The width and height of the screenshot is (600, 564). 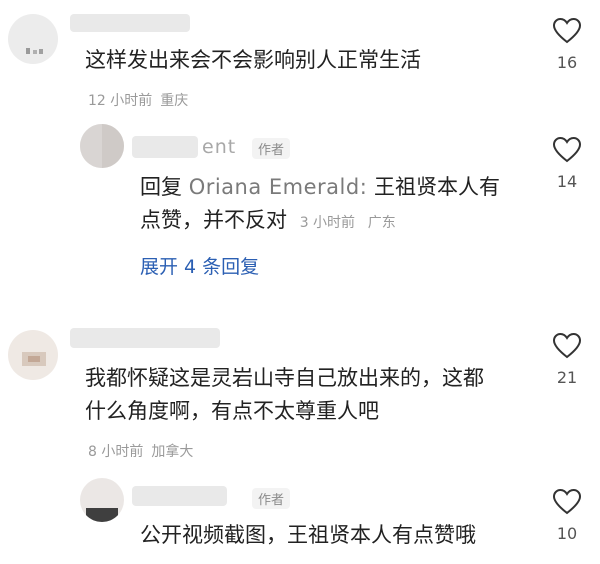 I want to click on comment-time: 12 小时前, so click(x=120, y=101).